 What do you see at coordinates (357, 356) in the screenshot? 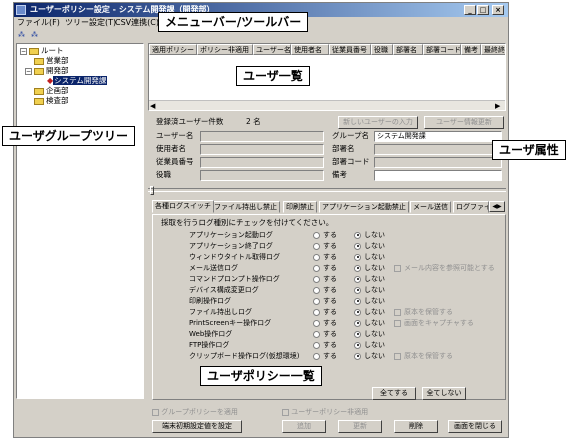
I see `radio-button-selected-icon` at bounding box center [357, 356].